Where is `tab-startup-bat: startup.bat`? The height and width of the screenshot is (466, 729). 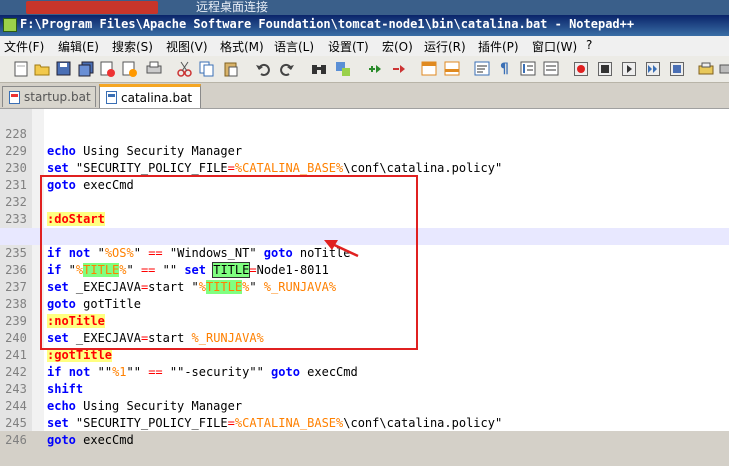 tab-startup-bat: startup.bat is located at coordinates (49, 96).